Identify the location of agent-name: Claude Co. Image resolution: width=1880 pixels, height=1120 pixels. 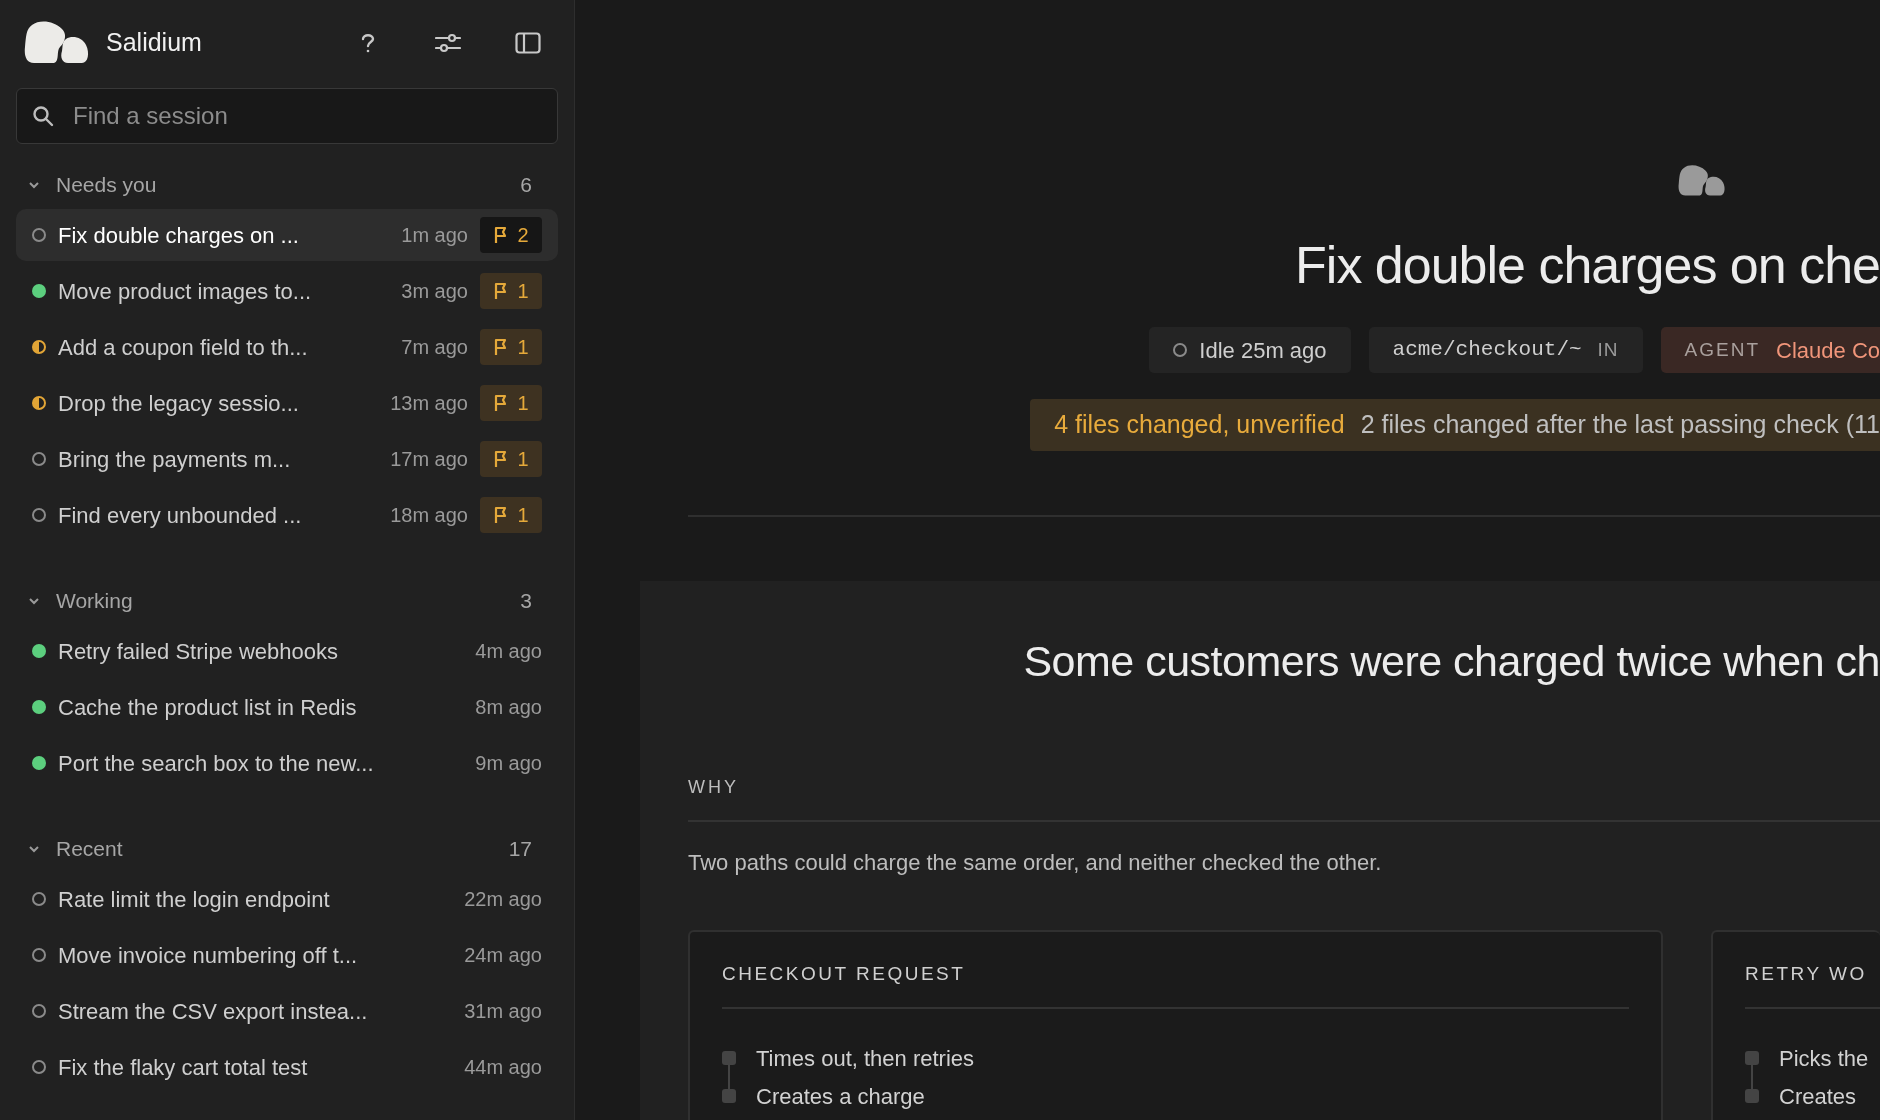
(1828, 350).